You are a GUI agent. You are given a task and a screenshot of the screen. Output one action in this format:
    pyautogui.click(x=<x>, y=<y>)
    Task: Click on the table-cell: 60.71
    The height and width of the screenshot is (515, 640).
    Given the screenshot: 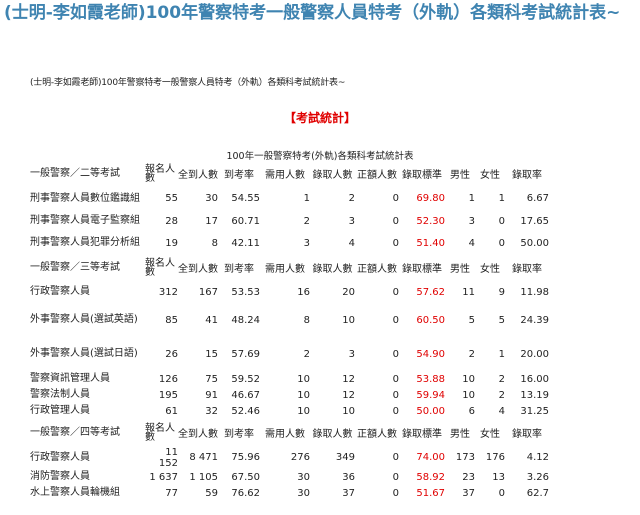 What is the action you would take?
    pyautogui.click(x=245, y=221)
    